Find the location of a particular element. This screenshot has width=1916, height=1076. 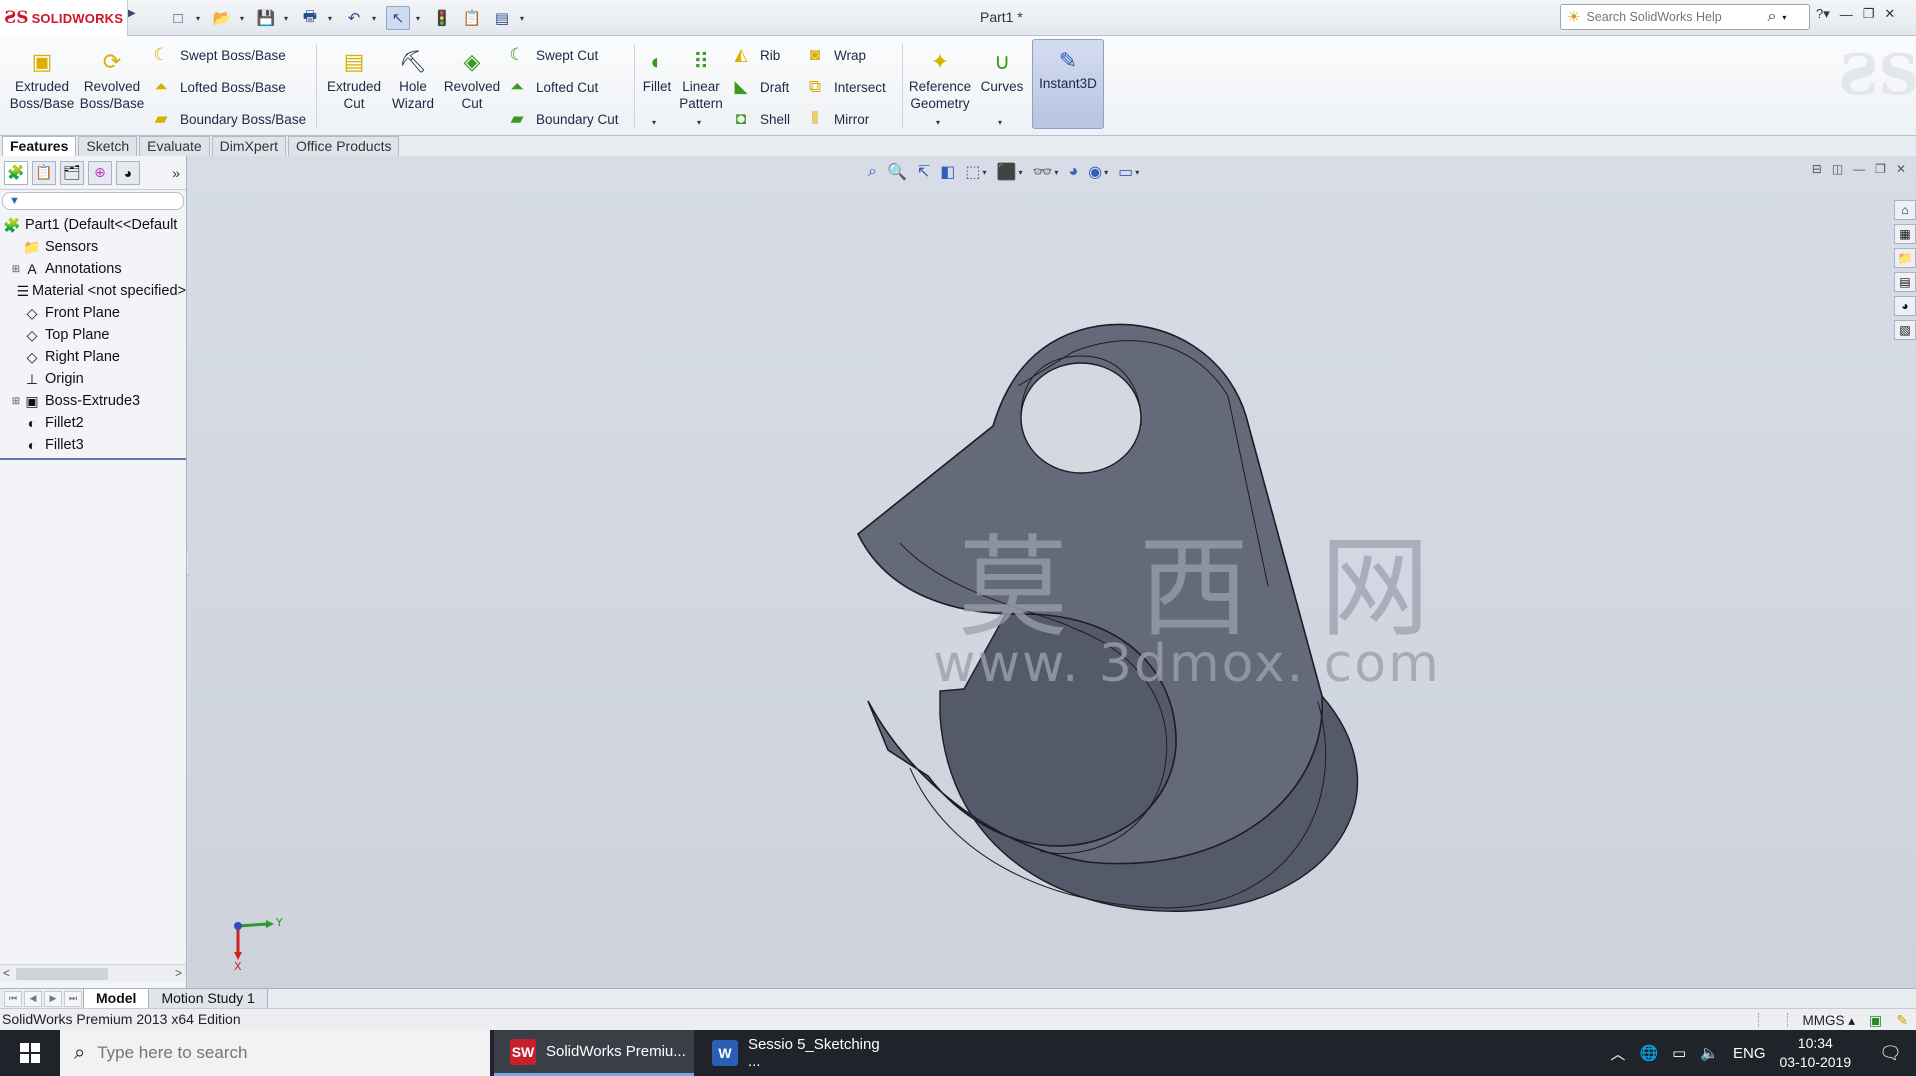

mirror-button: ⫴ Mirror is located at coordinates (836, 119).